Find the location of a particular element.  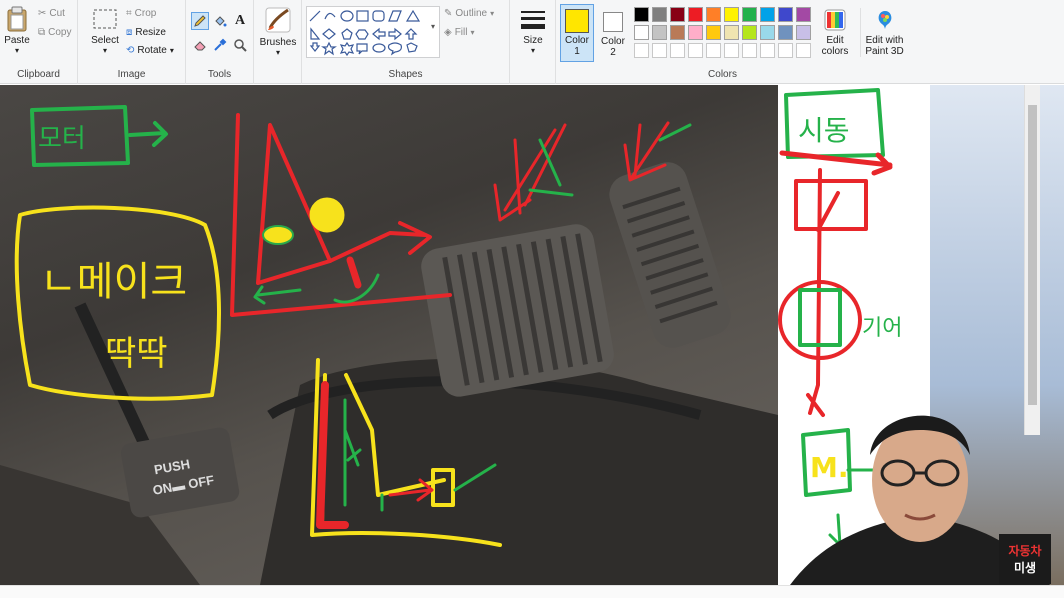

shapes-group: ▾ ✎ Outline ▾ ◈ Fill ▾ Shapes is located at coordinates (406, 42).